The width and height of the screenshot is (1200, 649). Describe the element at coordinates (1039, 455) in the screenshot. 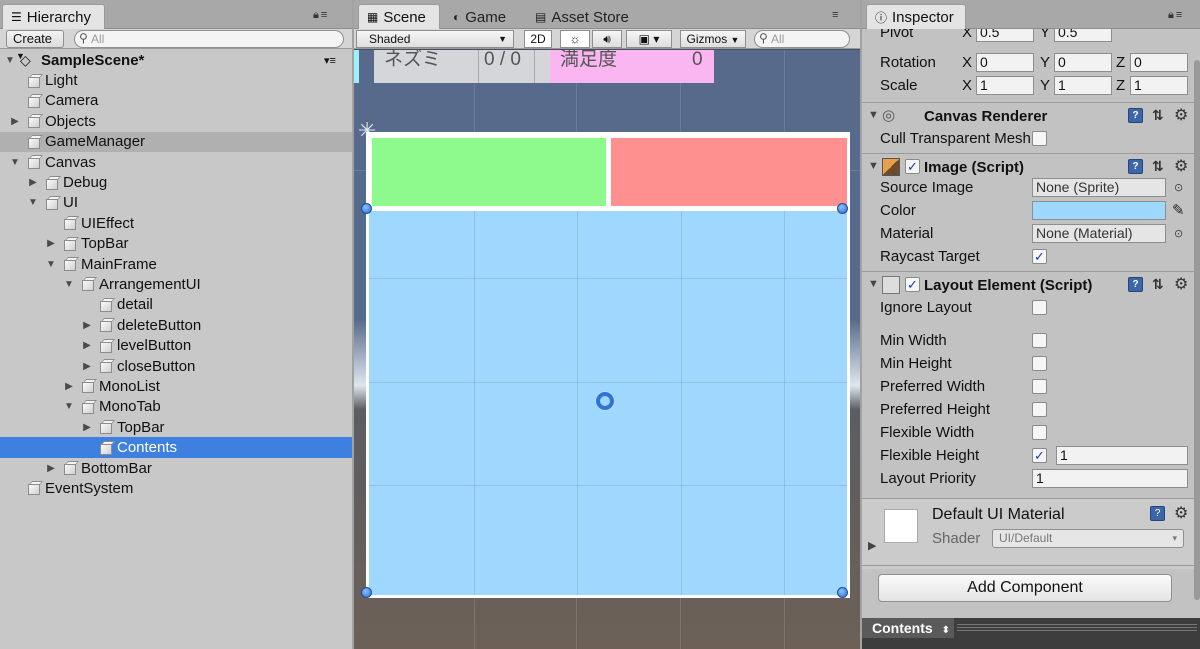

I see `flexible-height-checkbox: ✓` at that location.